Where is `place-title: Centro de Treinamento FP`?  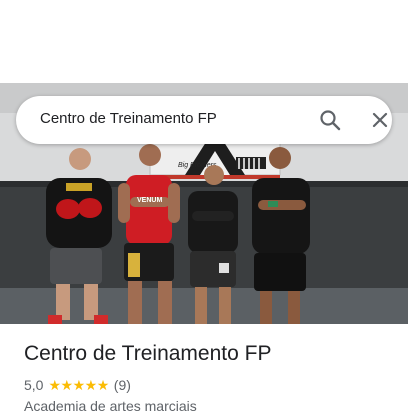 place-title: Centro de Treinamento FP is located at coordinates (147, 354).